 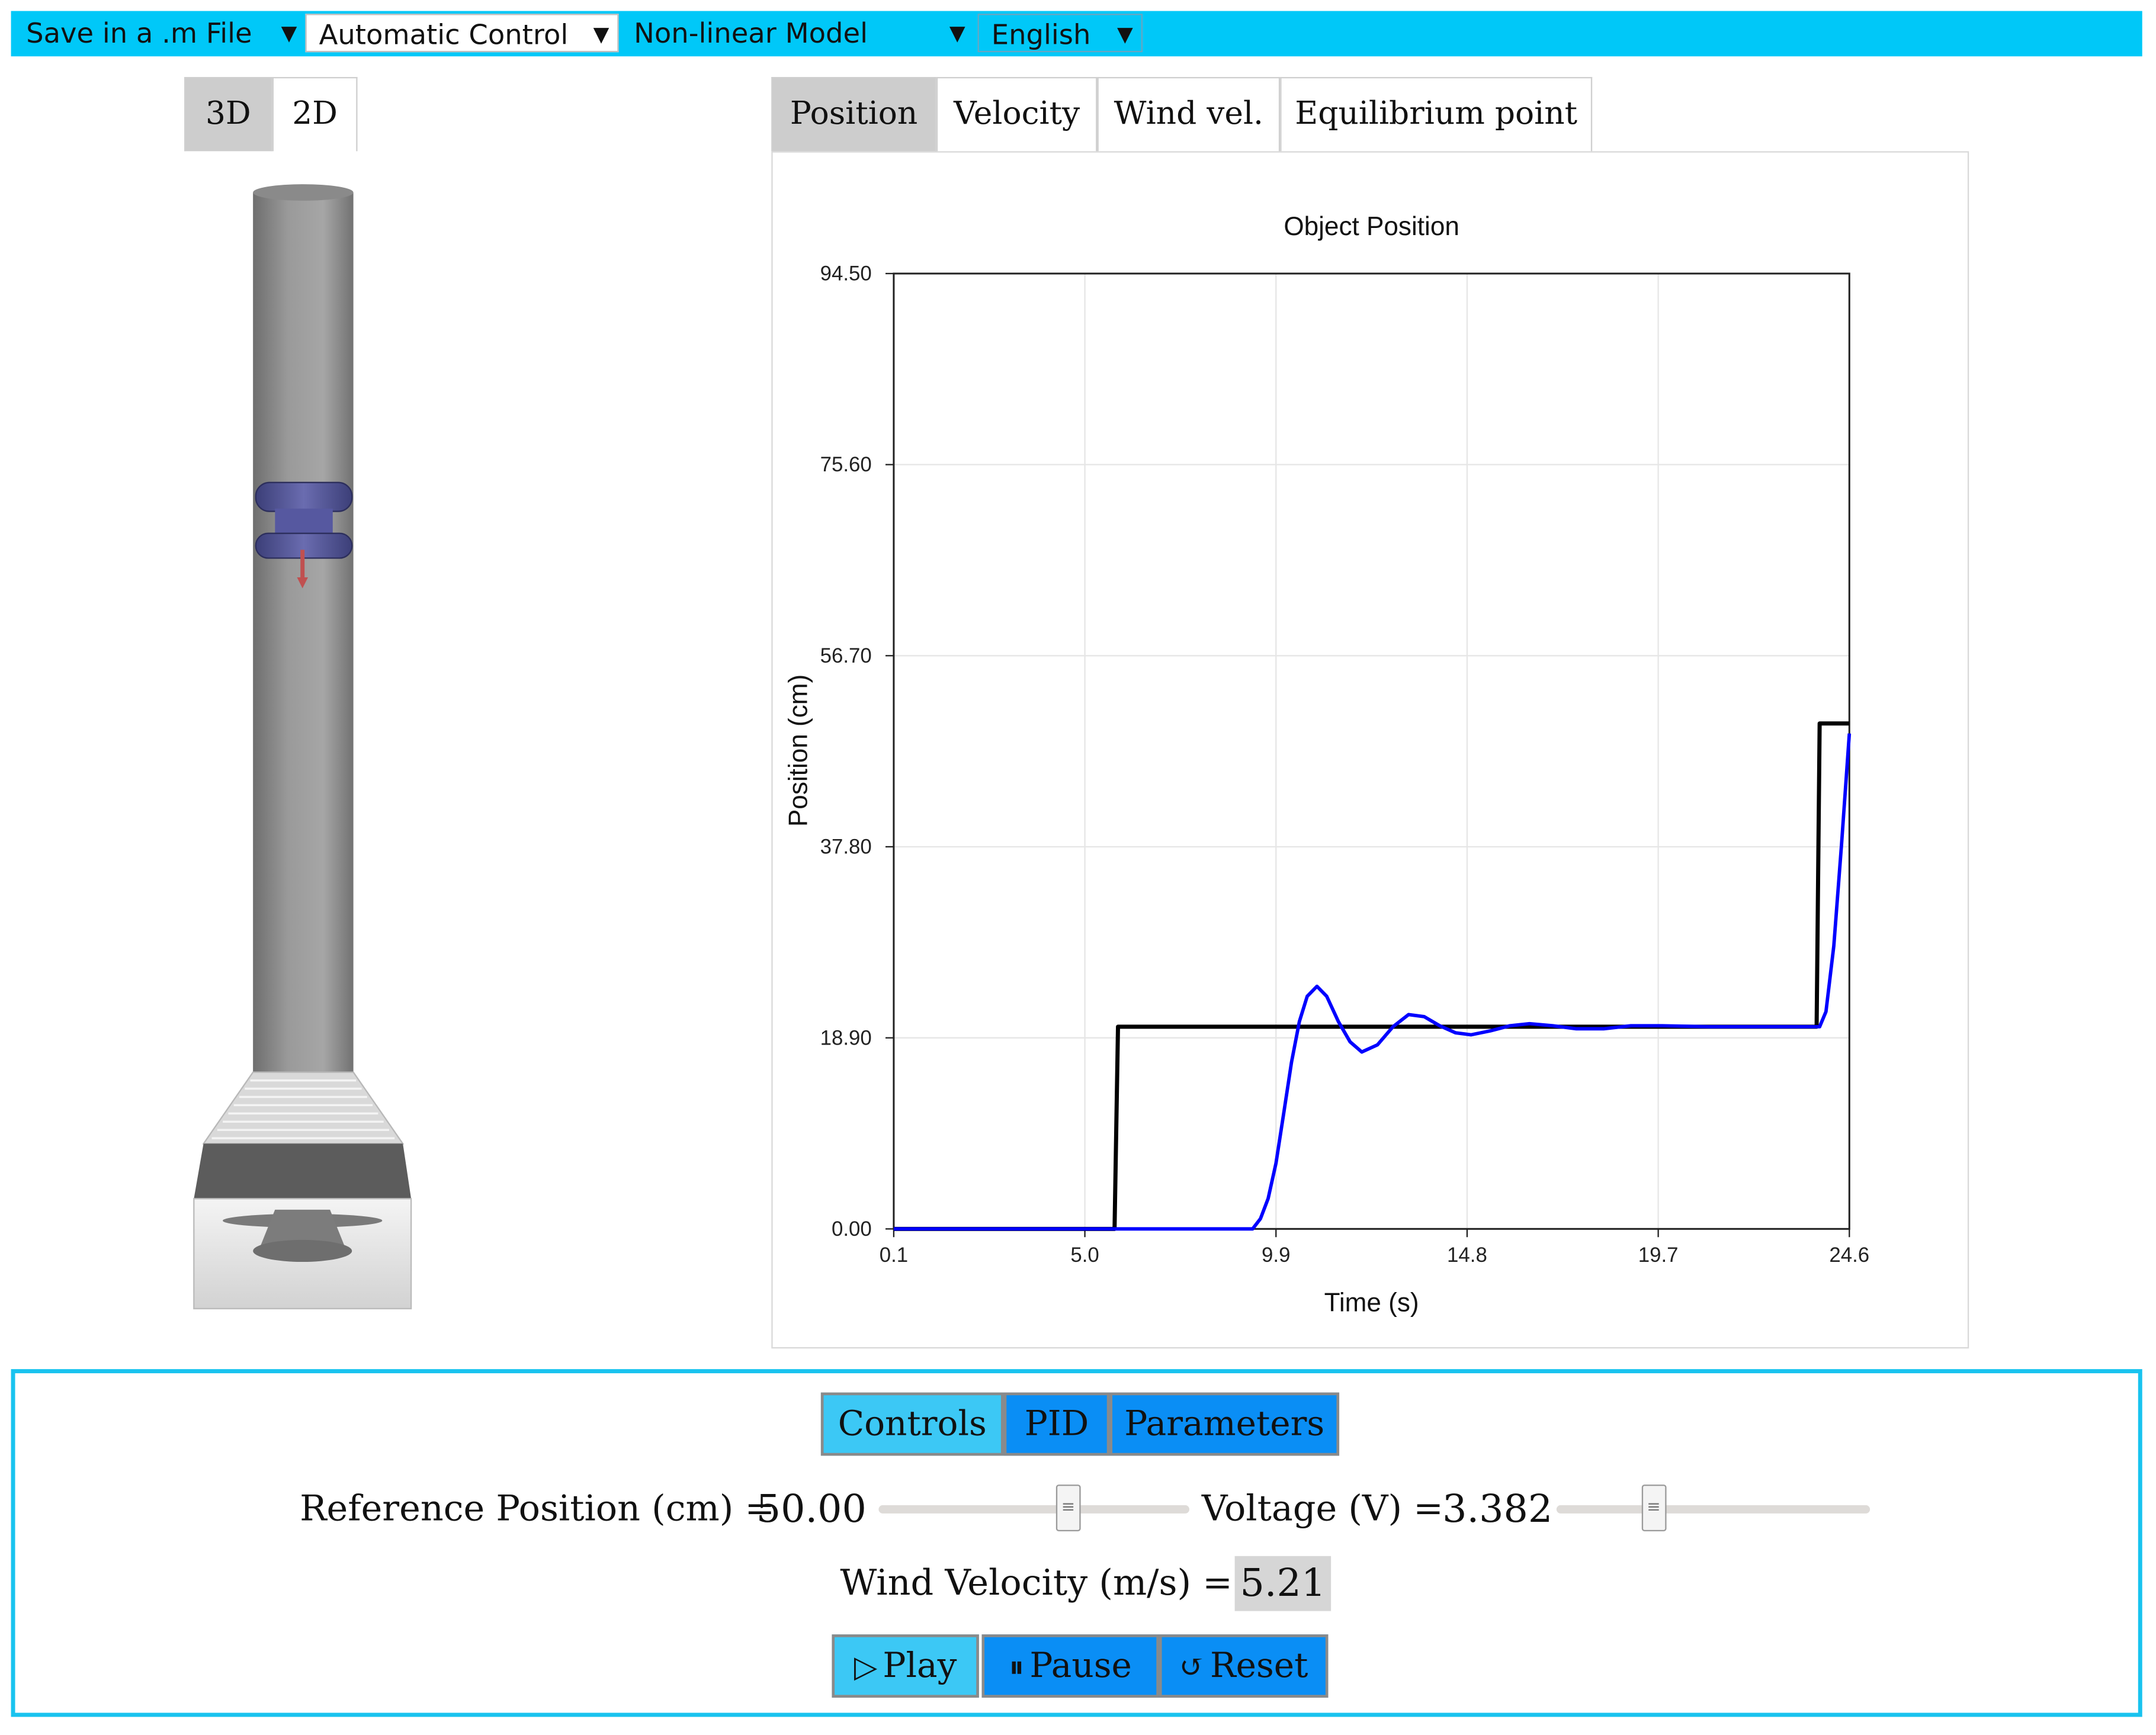 I want to click on control-mode-select: Automatic Control ▼, so click(x=462, y=33).